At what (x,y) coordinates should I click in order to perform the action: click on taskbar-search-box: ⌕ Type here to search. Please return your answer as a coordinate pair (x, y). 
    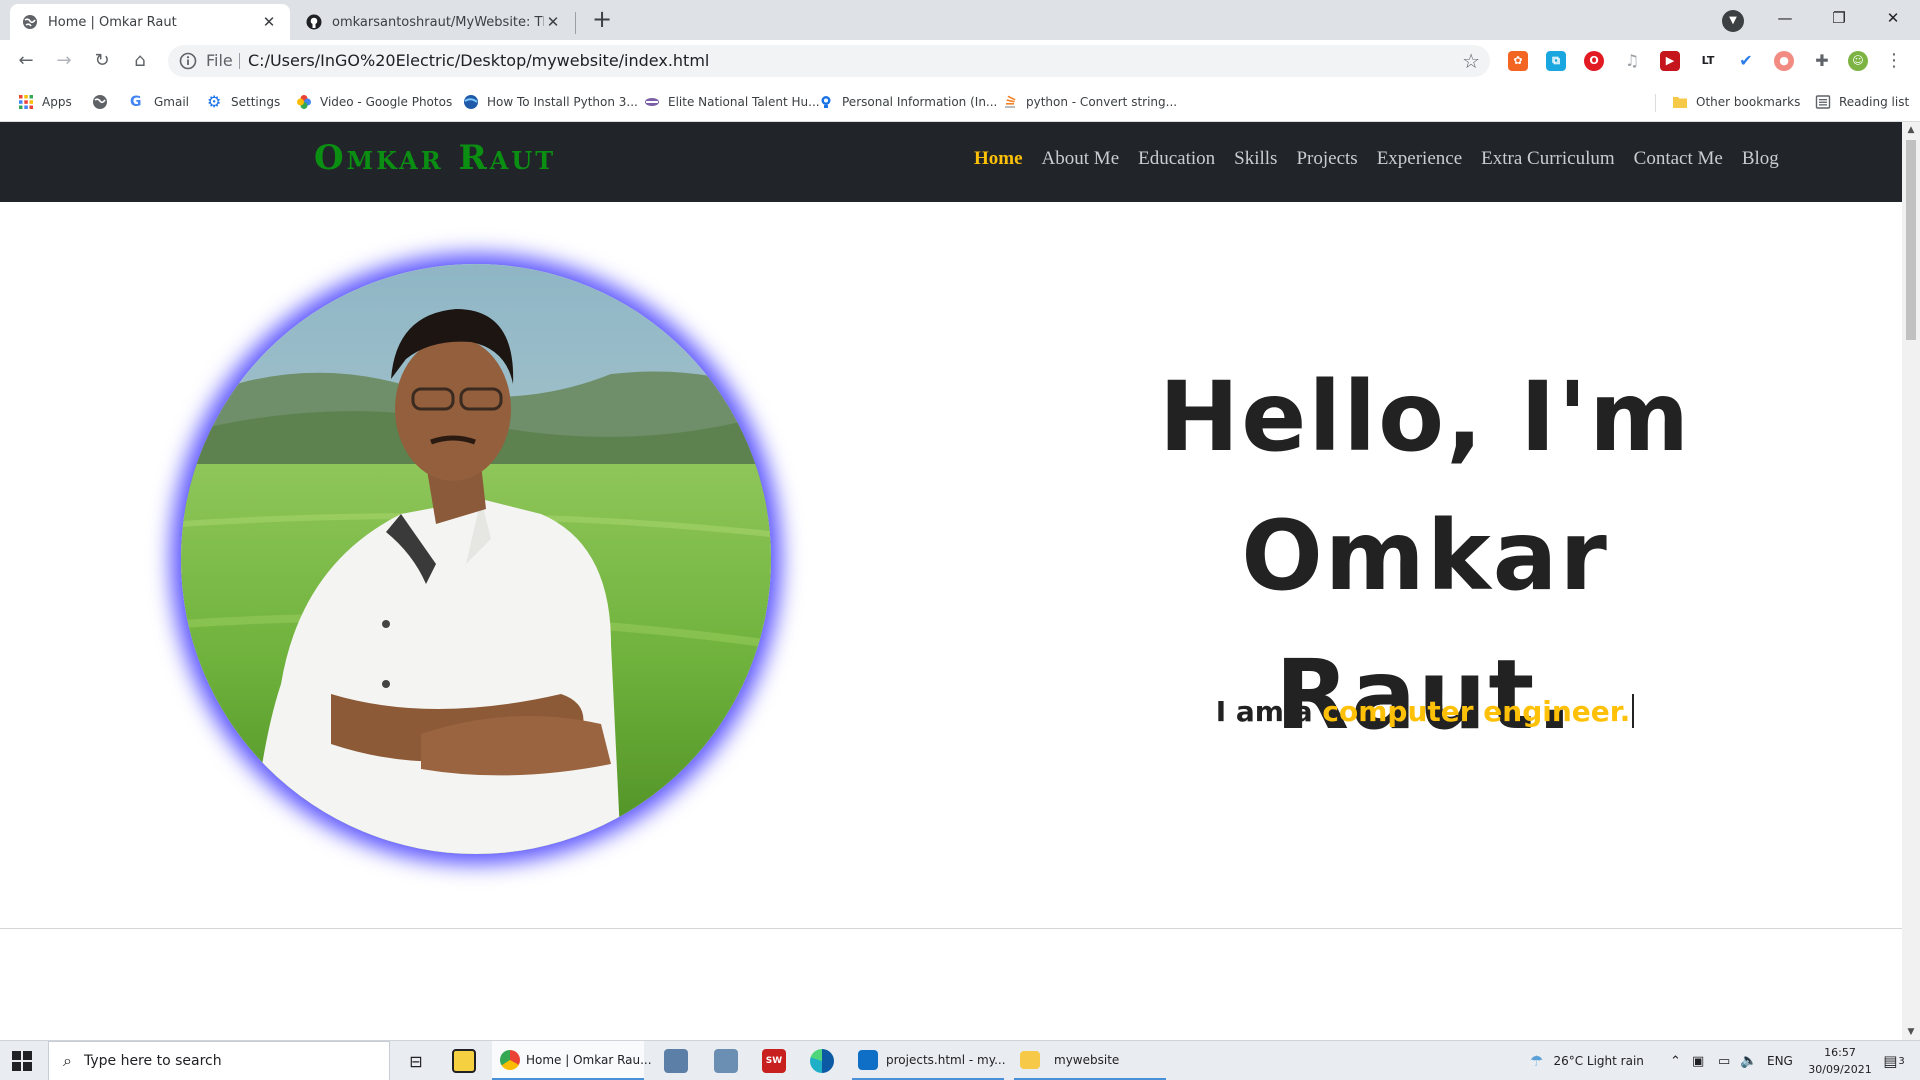
    Looking at the image, I should click on (219, 1060).